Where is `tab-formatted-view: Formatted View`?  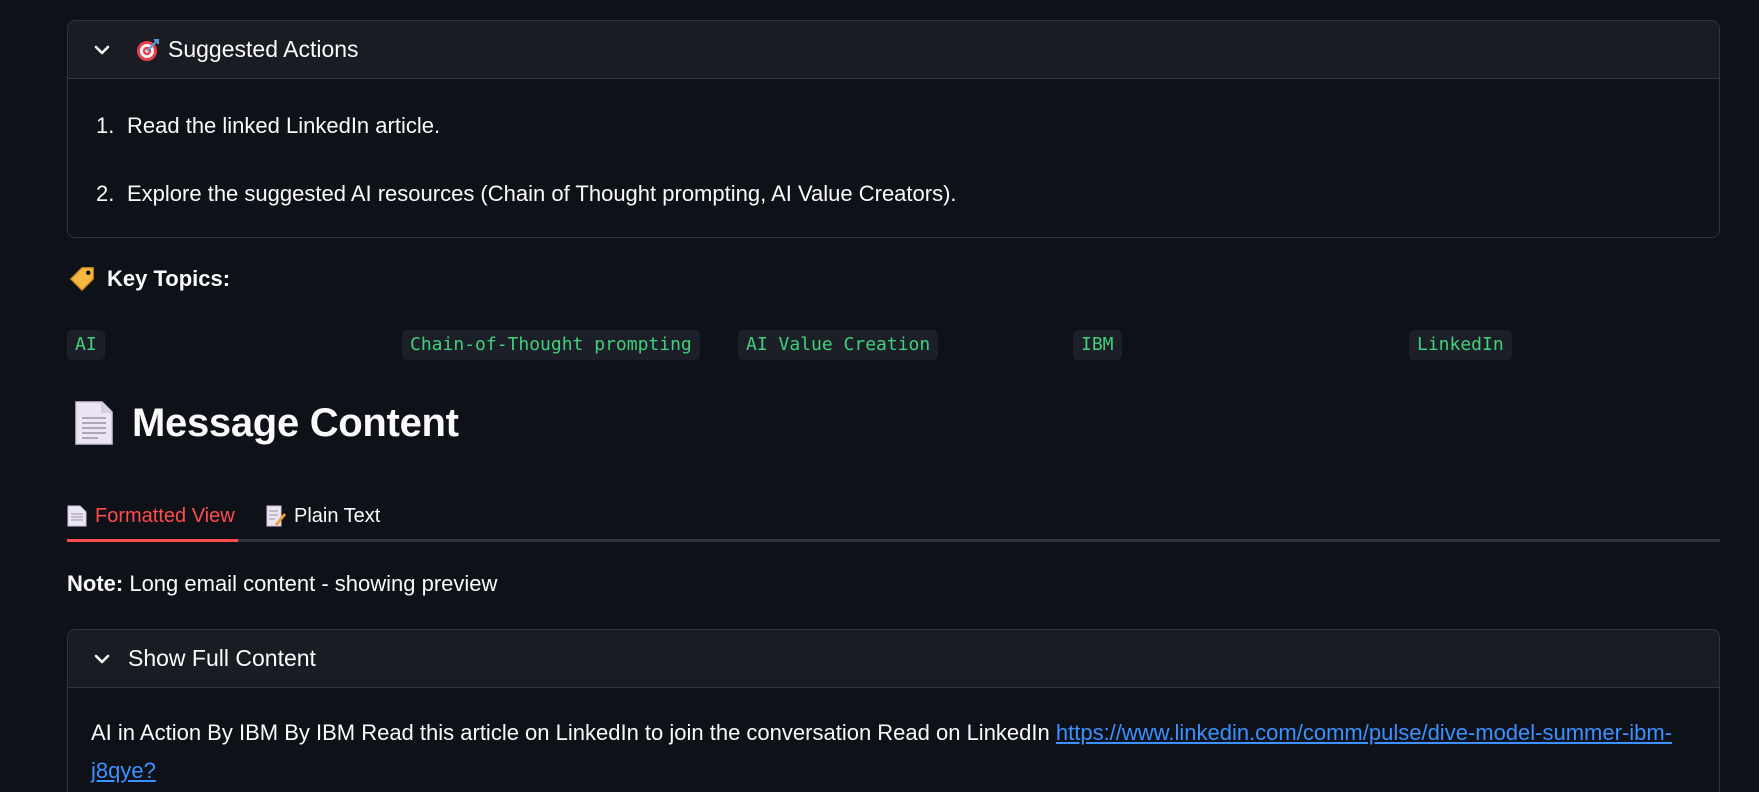
tab-formatted-view: Formatted View is located at coordinates (152, 516).